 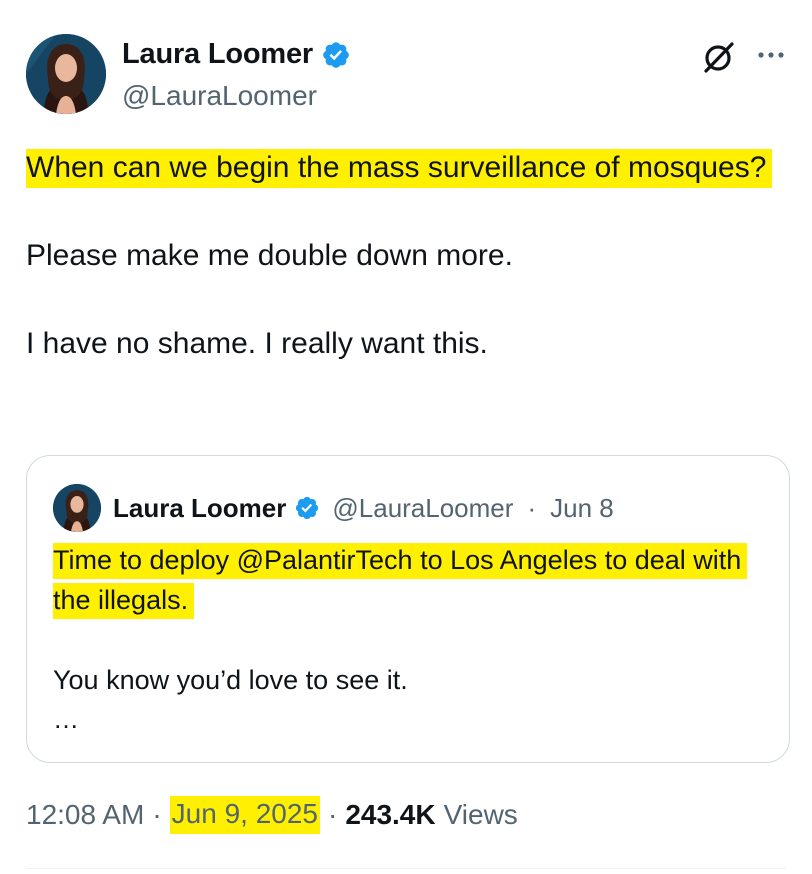 What do you see at coordinates (423, 507) in the screenshot?
I see `quoted-author-handle: @LauraLoomer` at bounding box center [423, 507].